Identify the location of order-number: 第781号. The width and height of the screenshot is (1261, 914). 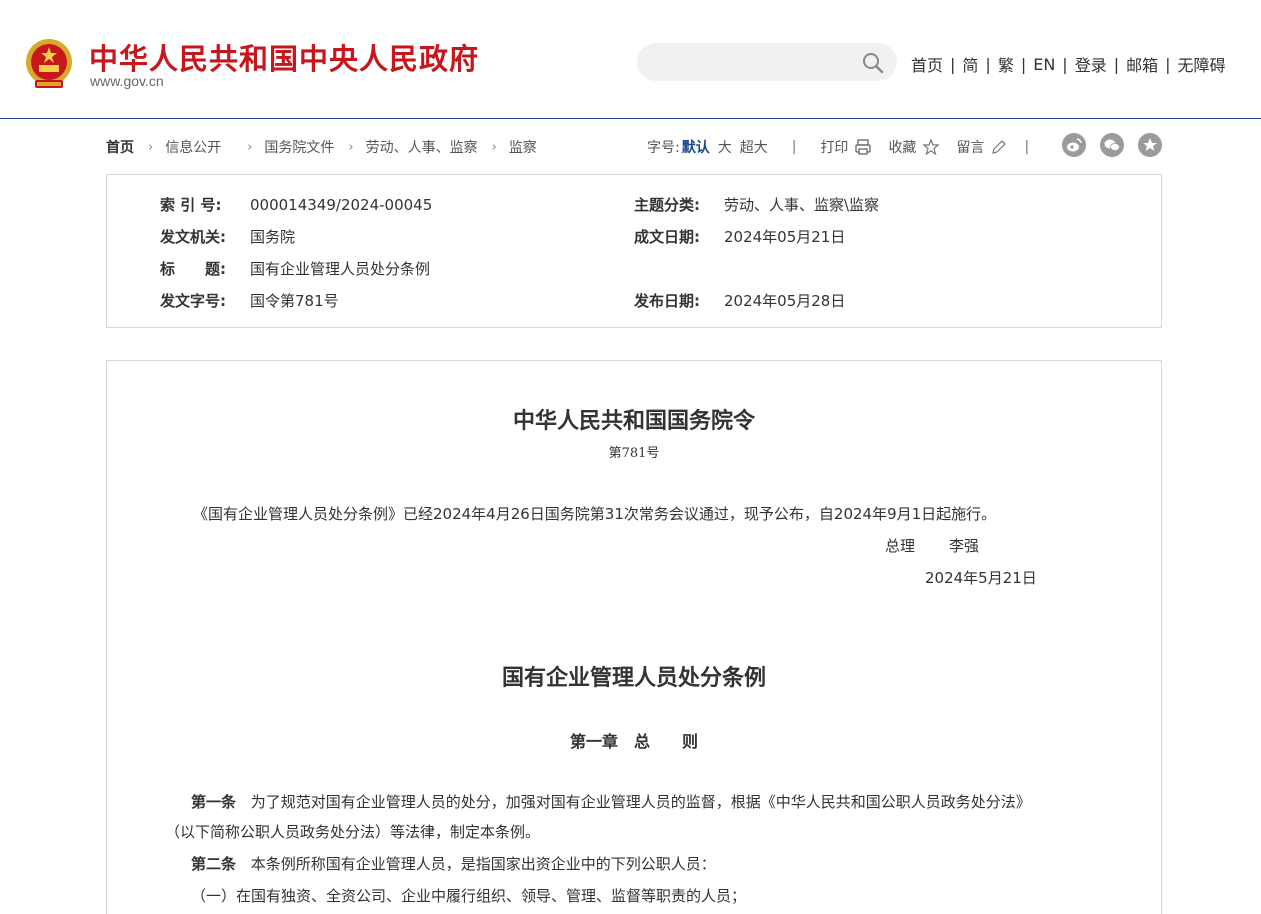
(634, 453).